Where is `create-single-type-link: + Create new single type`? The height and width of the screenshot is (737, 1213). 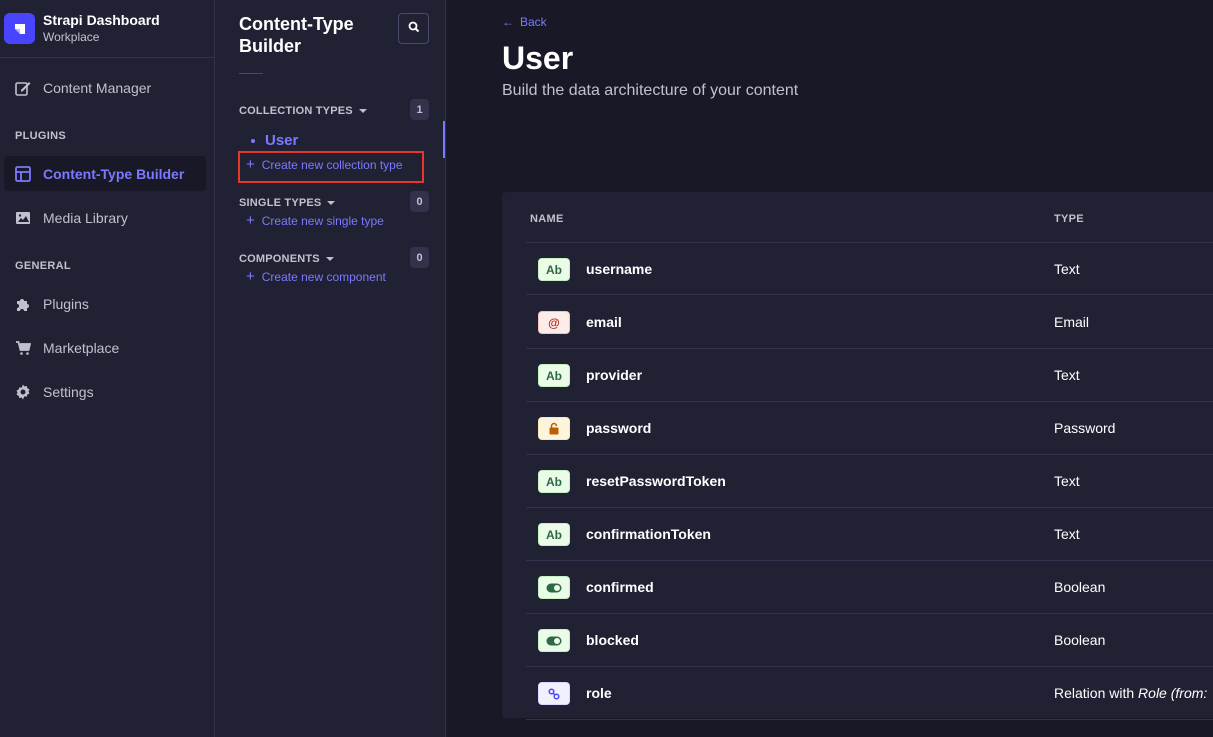 create-single-type-link: + Create new single type is located at coordinates (315, 220).